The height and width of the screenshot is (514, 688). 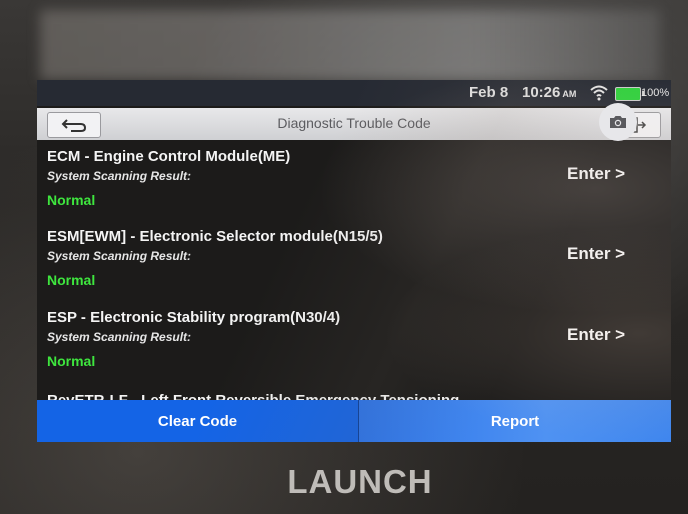 What do you see at coordinates (515, 421) in the screenshot?
I see `report-button: Report` at bounding box center [515, 421].